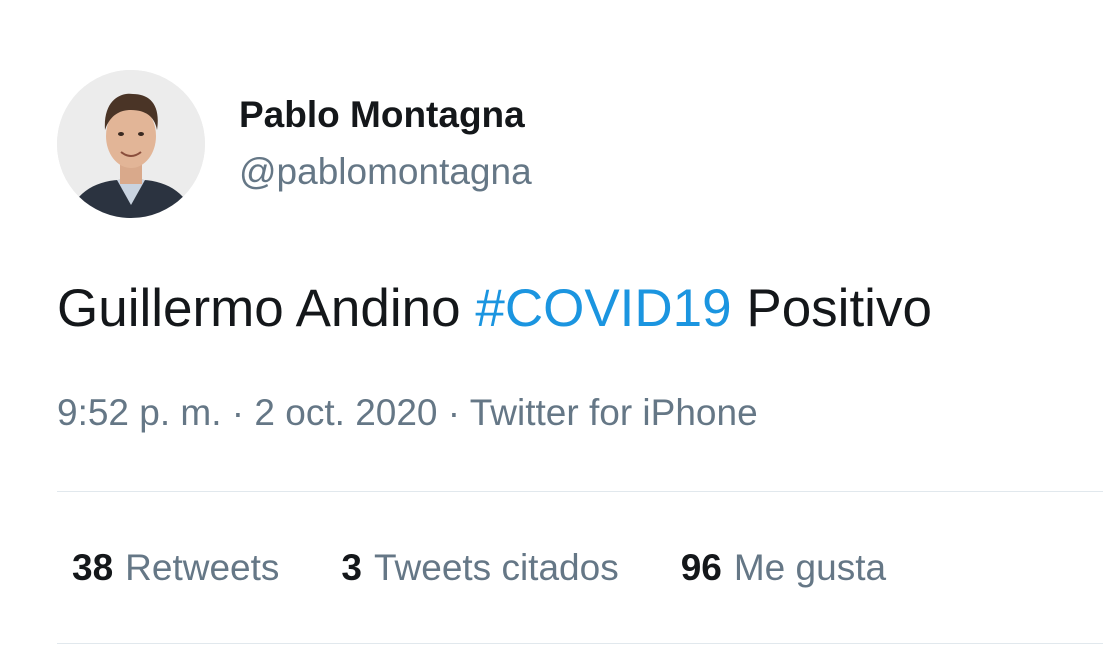  What do you see at coordinates (345, 412) in the screenshot?
I see `tweet-date: 2 oct. 2020` at bounding box center [345, 412].